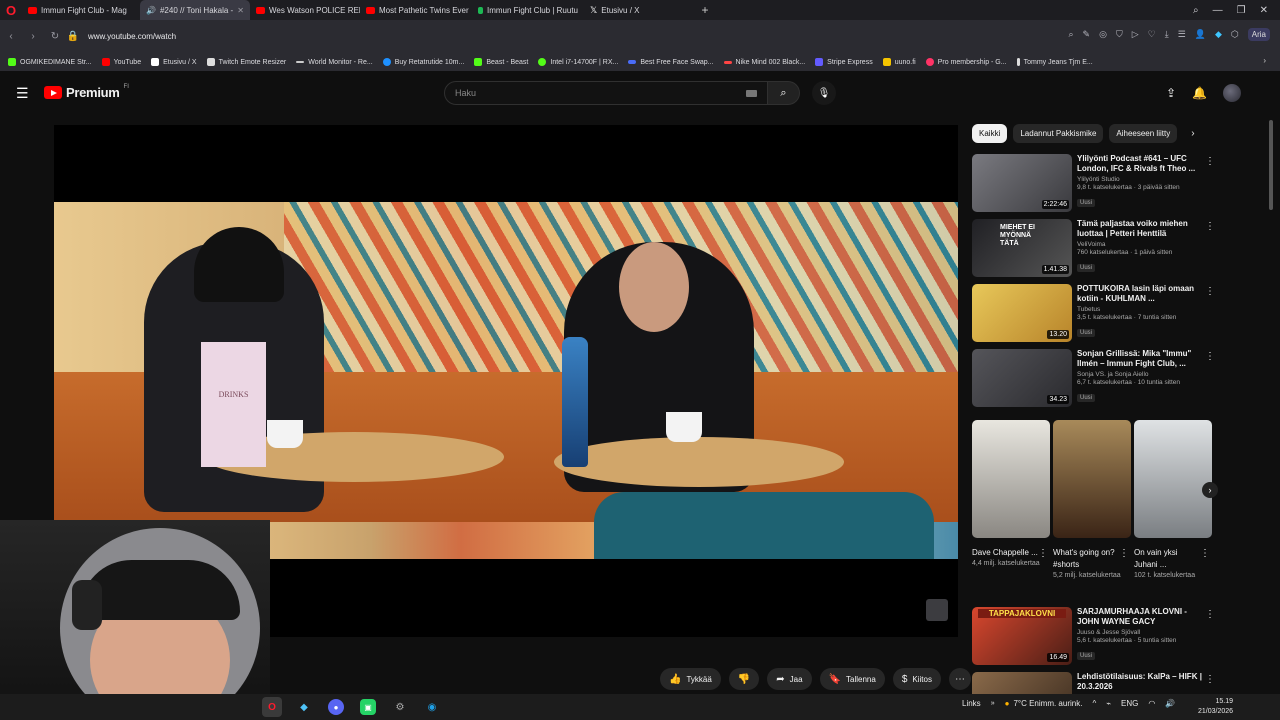  I want to click on more-actions-button: ⋯, so click(959, 679).